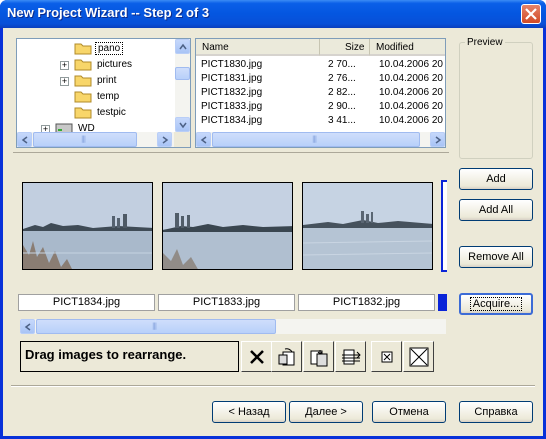 The image size is (546, 439). I want to click on help-button: Справка, so click(496, 412).